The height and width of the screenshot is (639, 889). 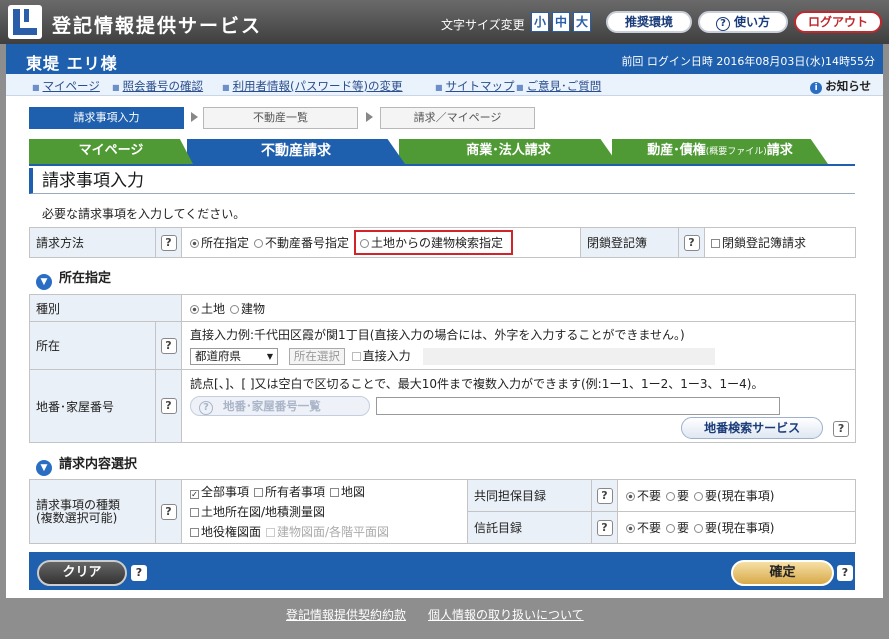 I want to click on kind-owner-checkbox: 所有者事項, so click(x=289, y=492).